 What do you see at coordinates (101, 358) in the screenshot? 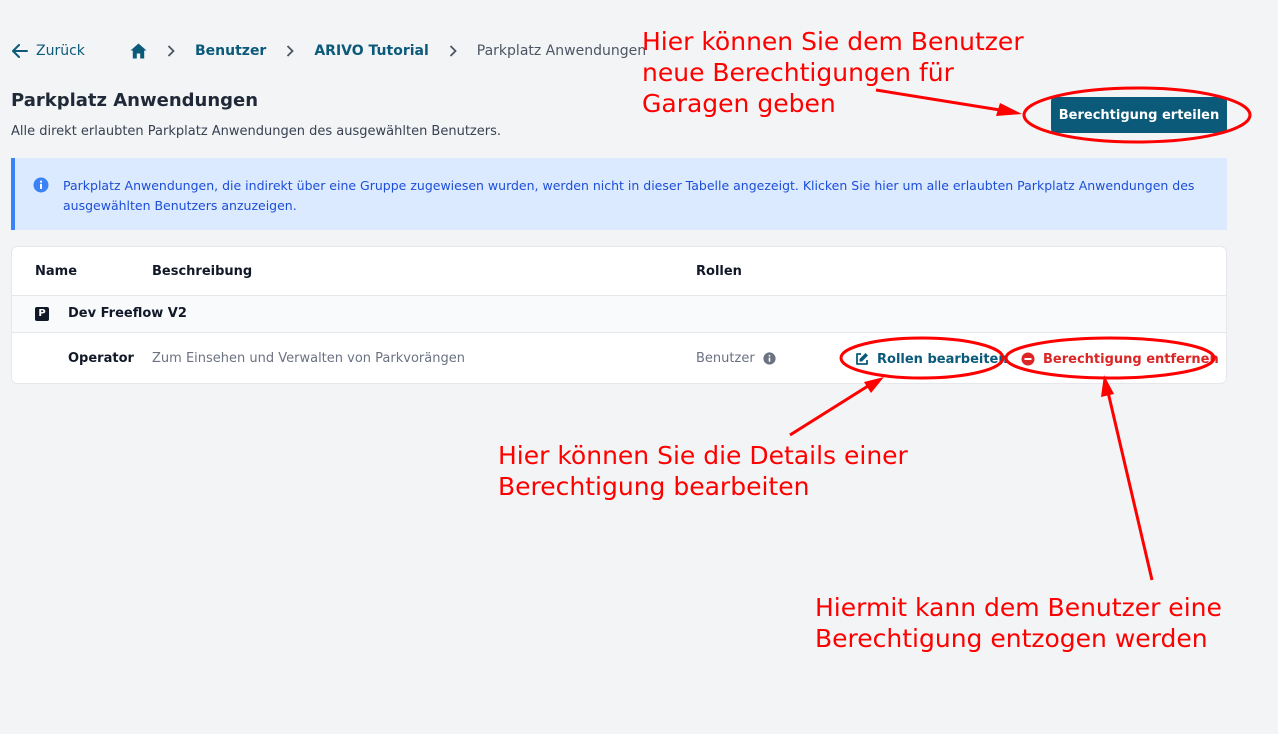
I see `row-name: Operator` at bounding box center [101, 358].